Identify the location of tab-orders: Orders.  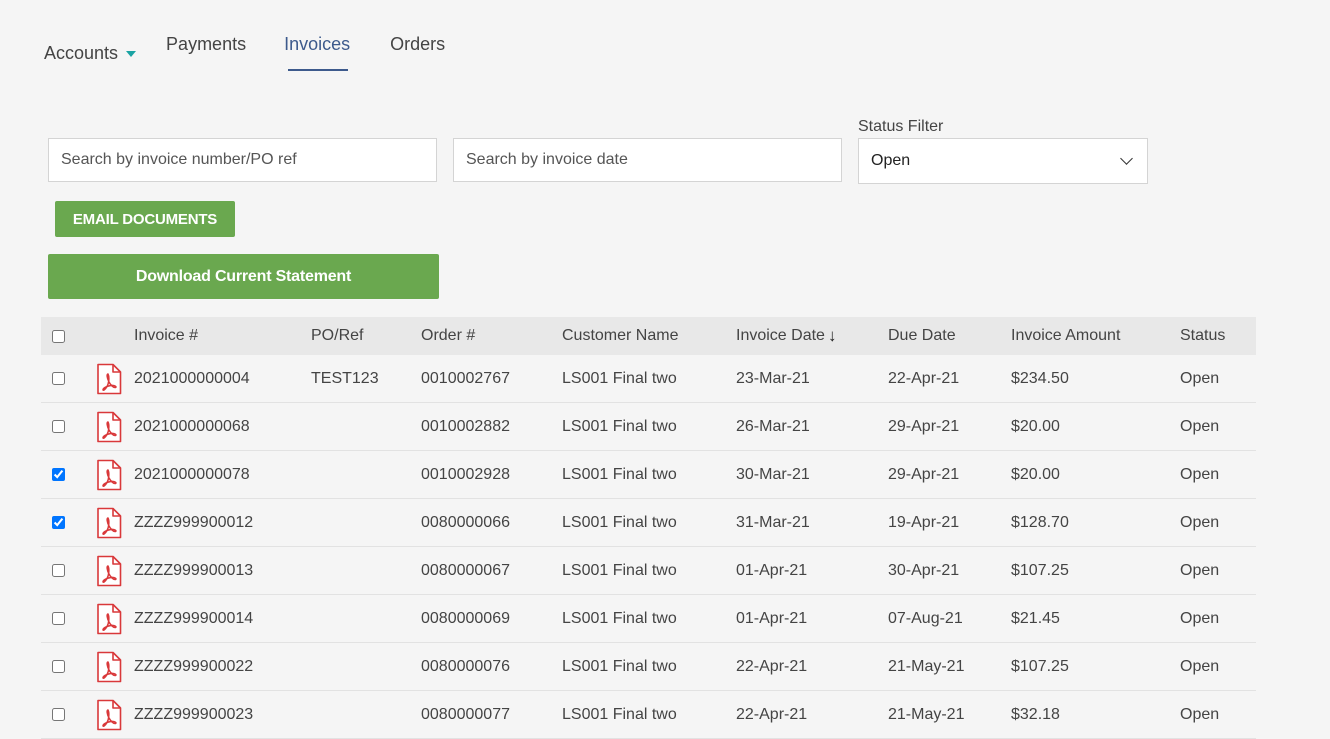
(417, 53).